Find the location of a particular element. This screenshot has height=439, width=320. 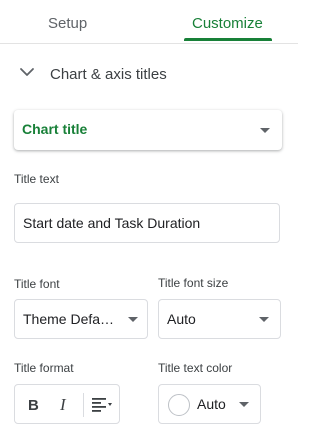

title-text-color-value: Auto is located at coordinates (211, 404).